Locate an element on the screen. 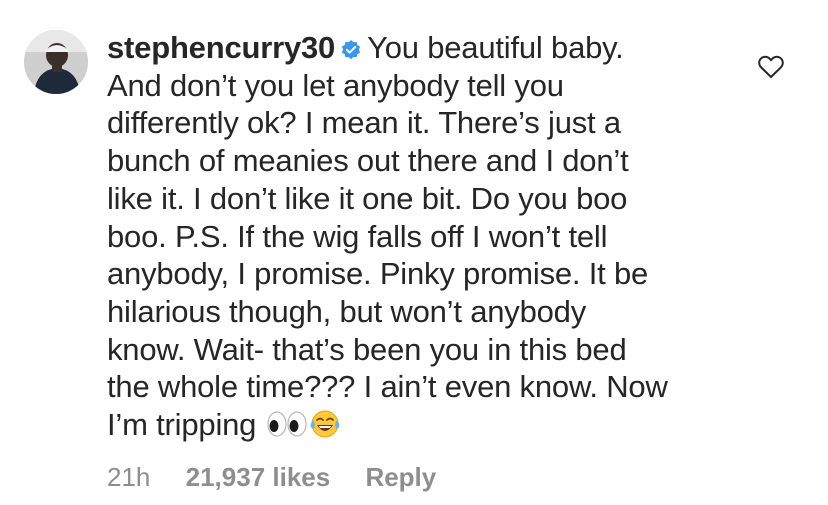  comment-meta: 21h 21,937 likes Reply is located at coordinates (285, 477).